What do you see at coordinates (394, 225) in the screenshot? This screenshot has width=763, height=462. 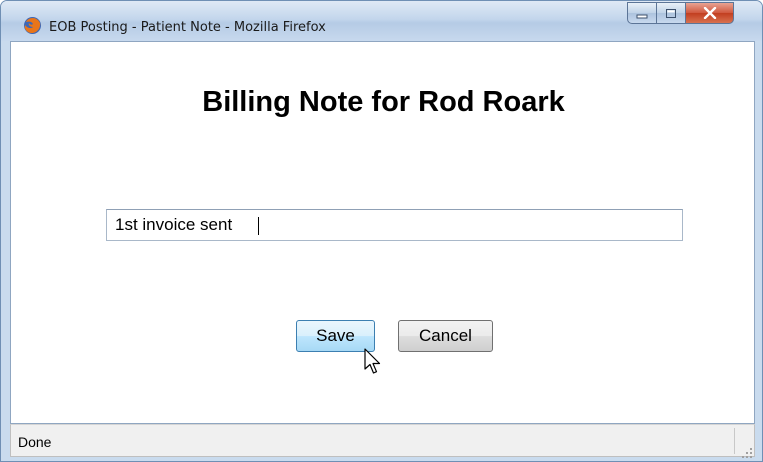 I see `note-input` at bounding box center [394, 225].